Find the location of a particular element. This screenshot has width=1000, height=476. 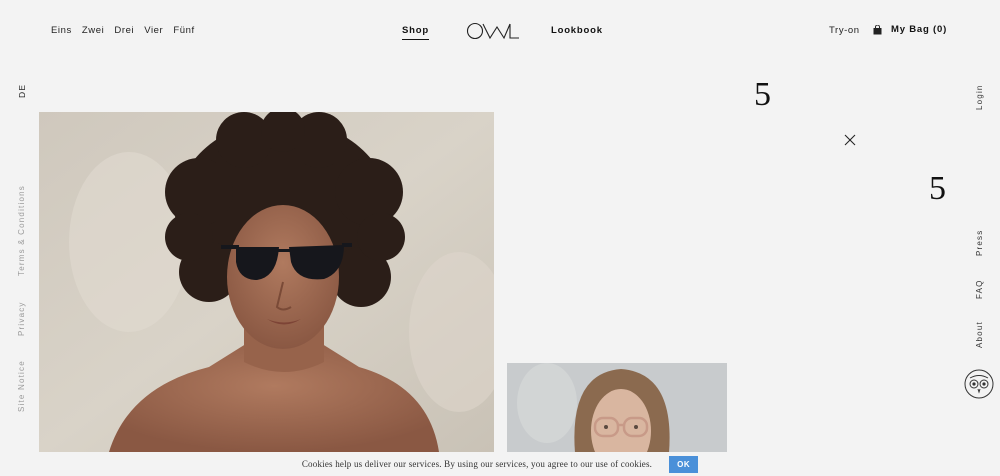

owl-face-icon is located at coordinates (979, 384).